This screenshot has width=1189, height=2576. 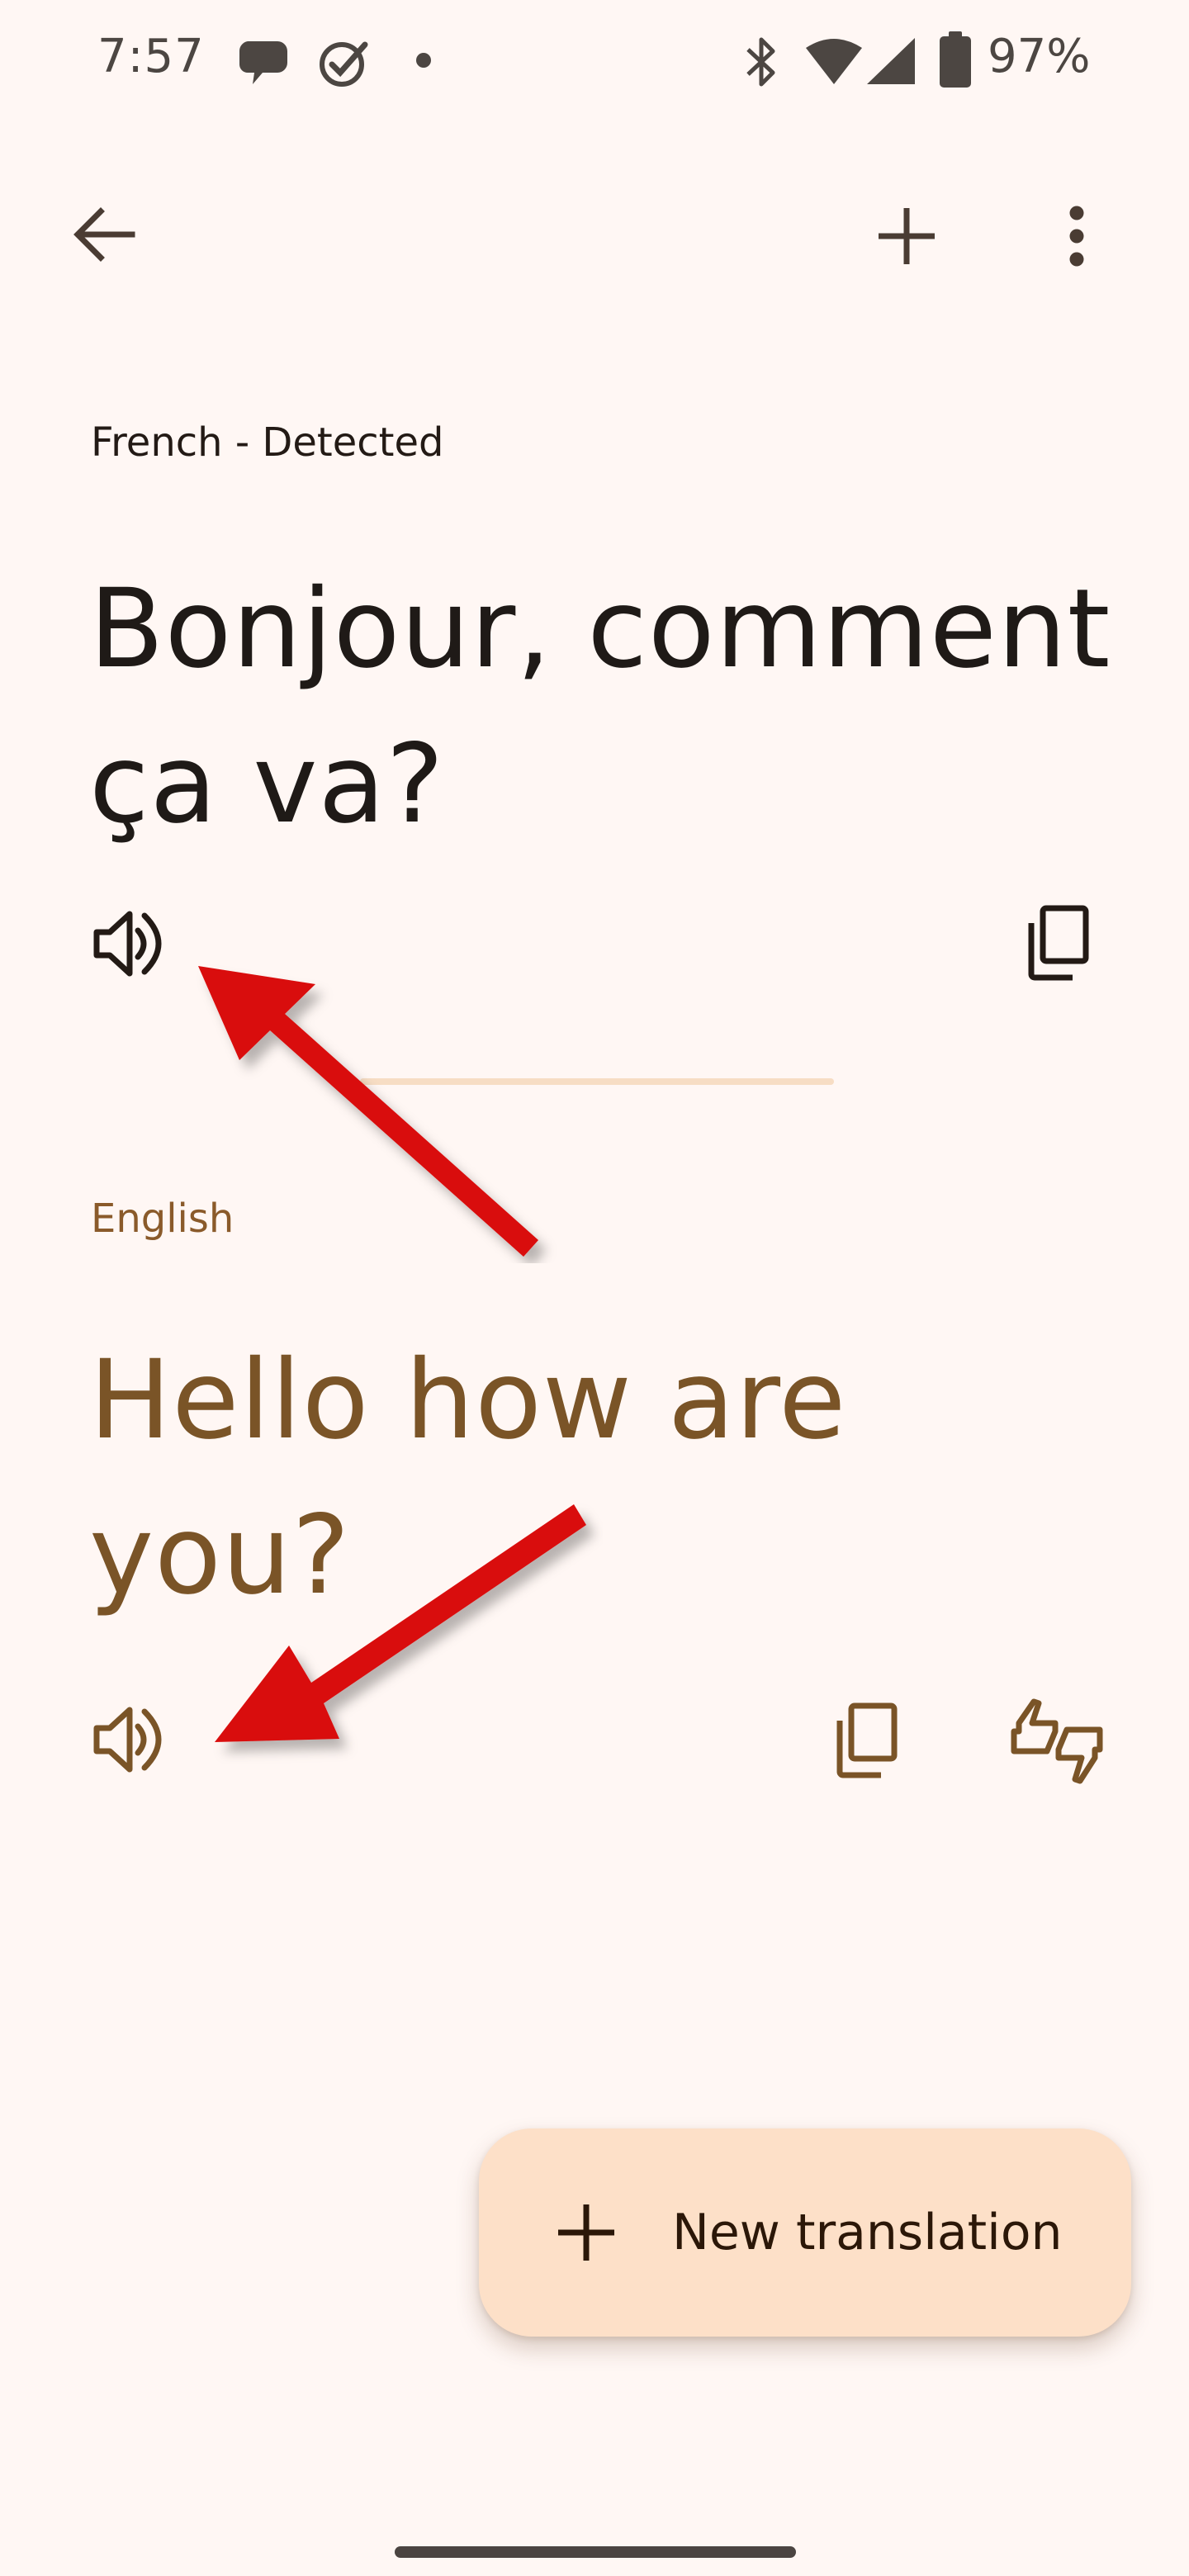 What do you see at coordinates (762, 62) in the screenshot?
I see `bluetooth-icon` at bounding box center [762, 62].